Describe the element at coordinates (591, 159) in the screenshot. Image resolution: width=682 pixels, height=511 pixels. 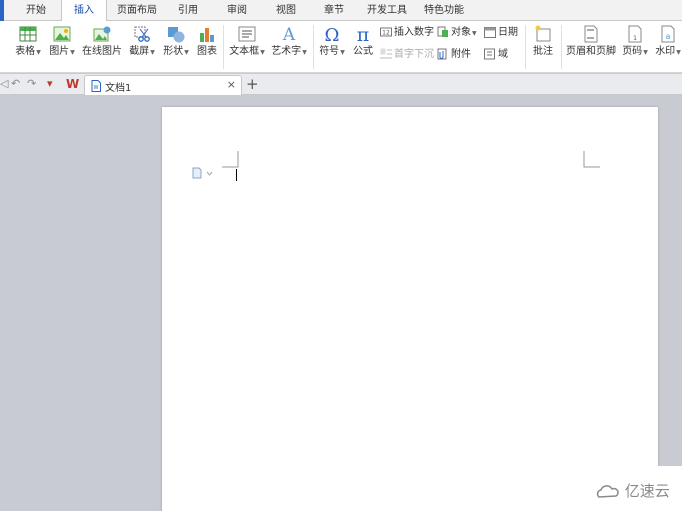
I see `margin-corner-top-right` at that location.